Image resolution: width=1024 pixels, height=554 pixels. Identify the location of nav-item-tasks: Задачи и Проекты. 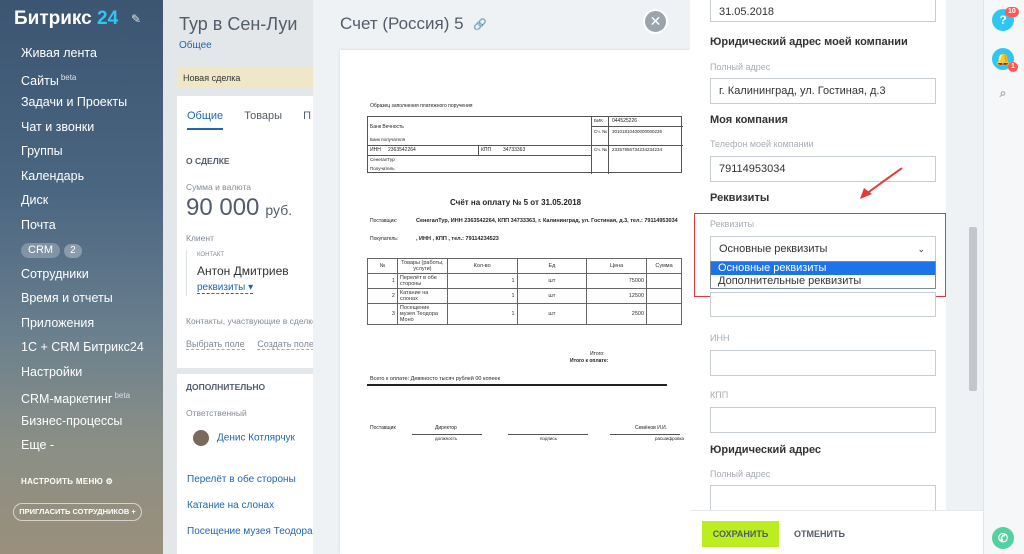
(81, 102).